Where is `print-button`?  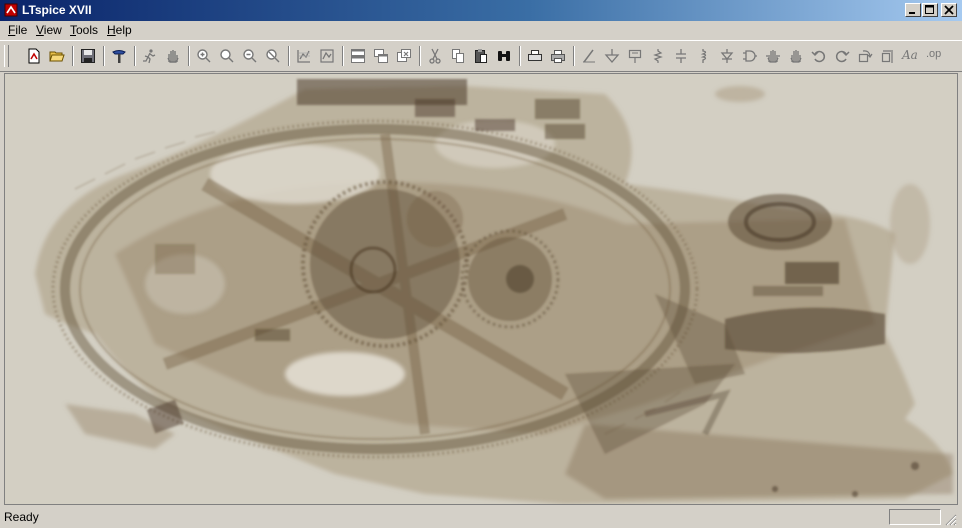 print-button is located at coordinates (558, 56).